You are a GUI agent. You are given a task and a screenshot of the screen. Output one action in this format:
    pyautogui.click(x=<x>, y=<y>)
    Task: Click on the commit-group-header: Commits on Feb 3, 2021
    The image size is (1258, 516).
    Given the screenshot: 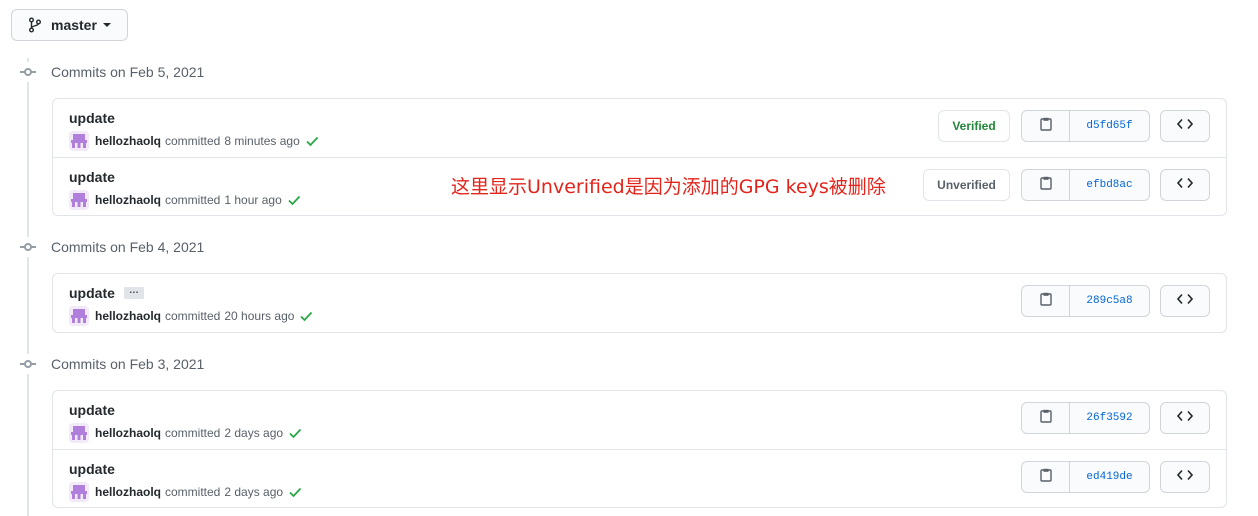 What is the action you would take?
    pyautogui.click(x=112, y=364)
    